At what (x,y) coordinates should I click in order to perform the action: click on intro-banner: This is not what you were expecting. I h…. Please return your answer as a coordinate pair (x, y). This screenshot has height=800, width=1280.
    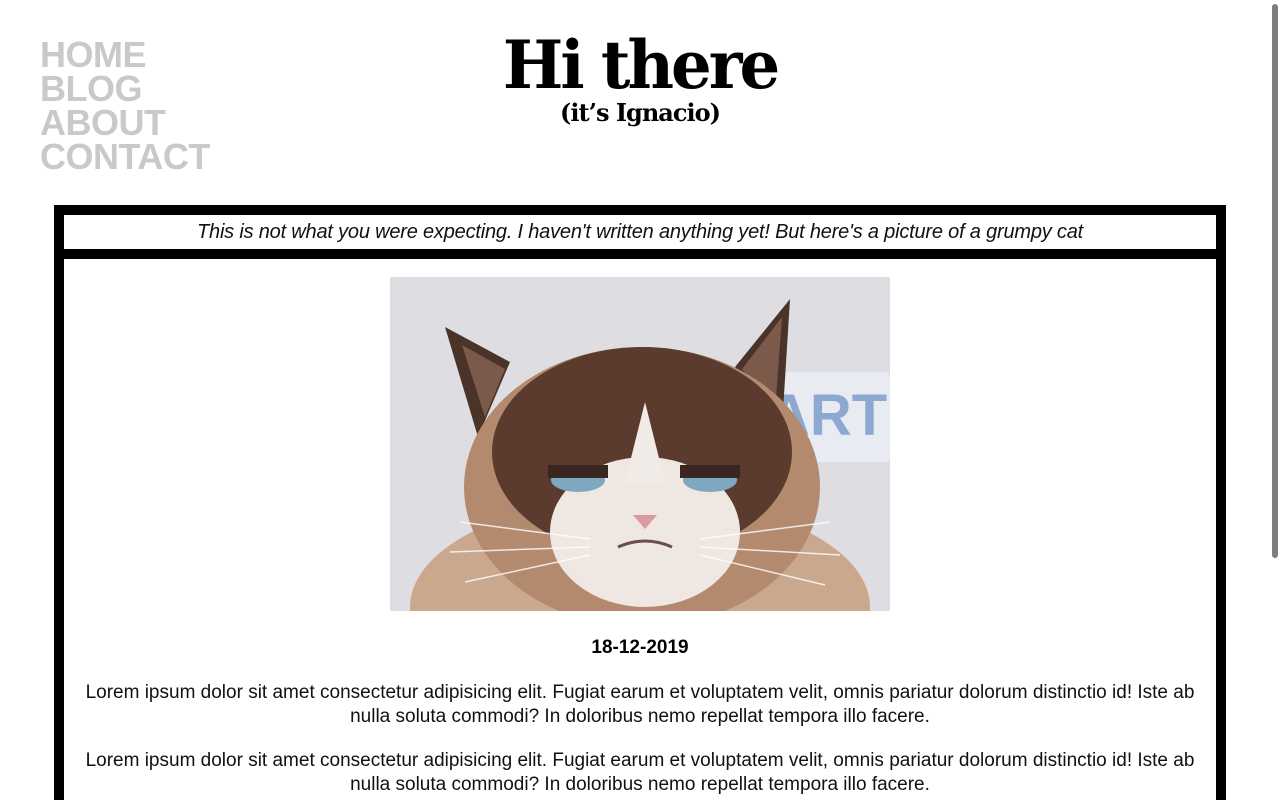
    Looking at the image, I should click on (640, 232).